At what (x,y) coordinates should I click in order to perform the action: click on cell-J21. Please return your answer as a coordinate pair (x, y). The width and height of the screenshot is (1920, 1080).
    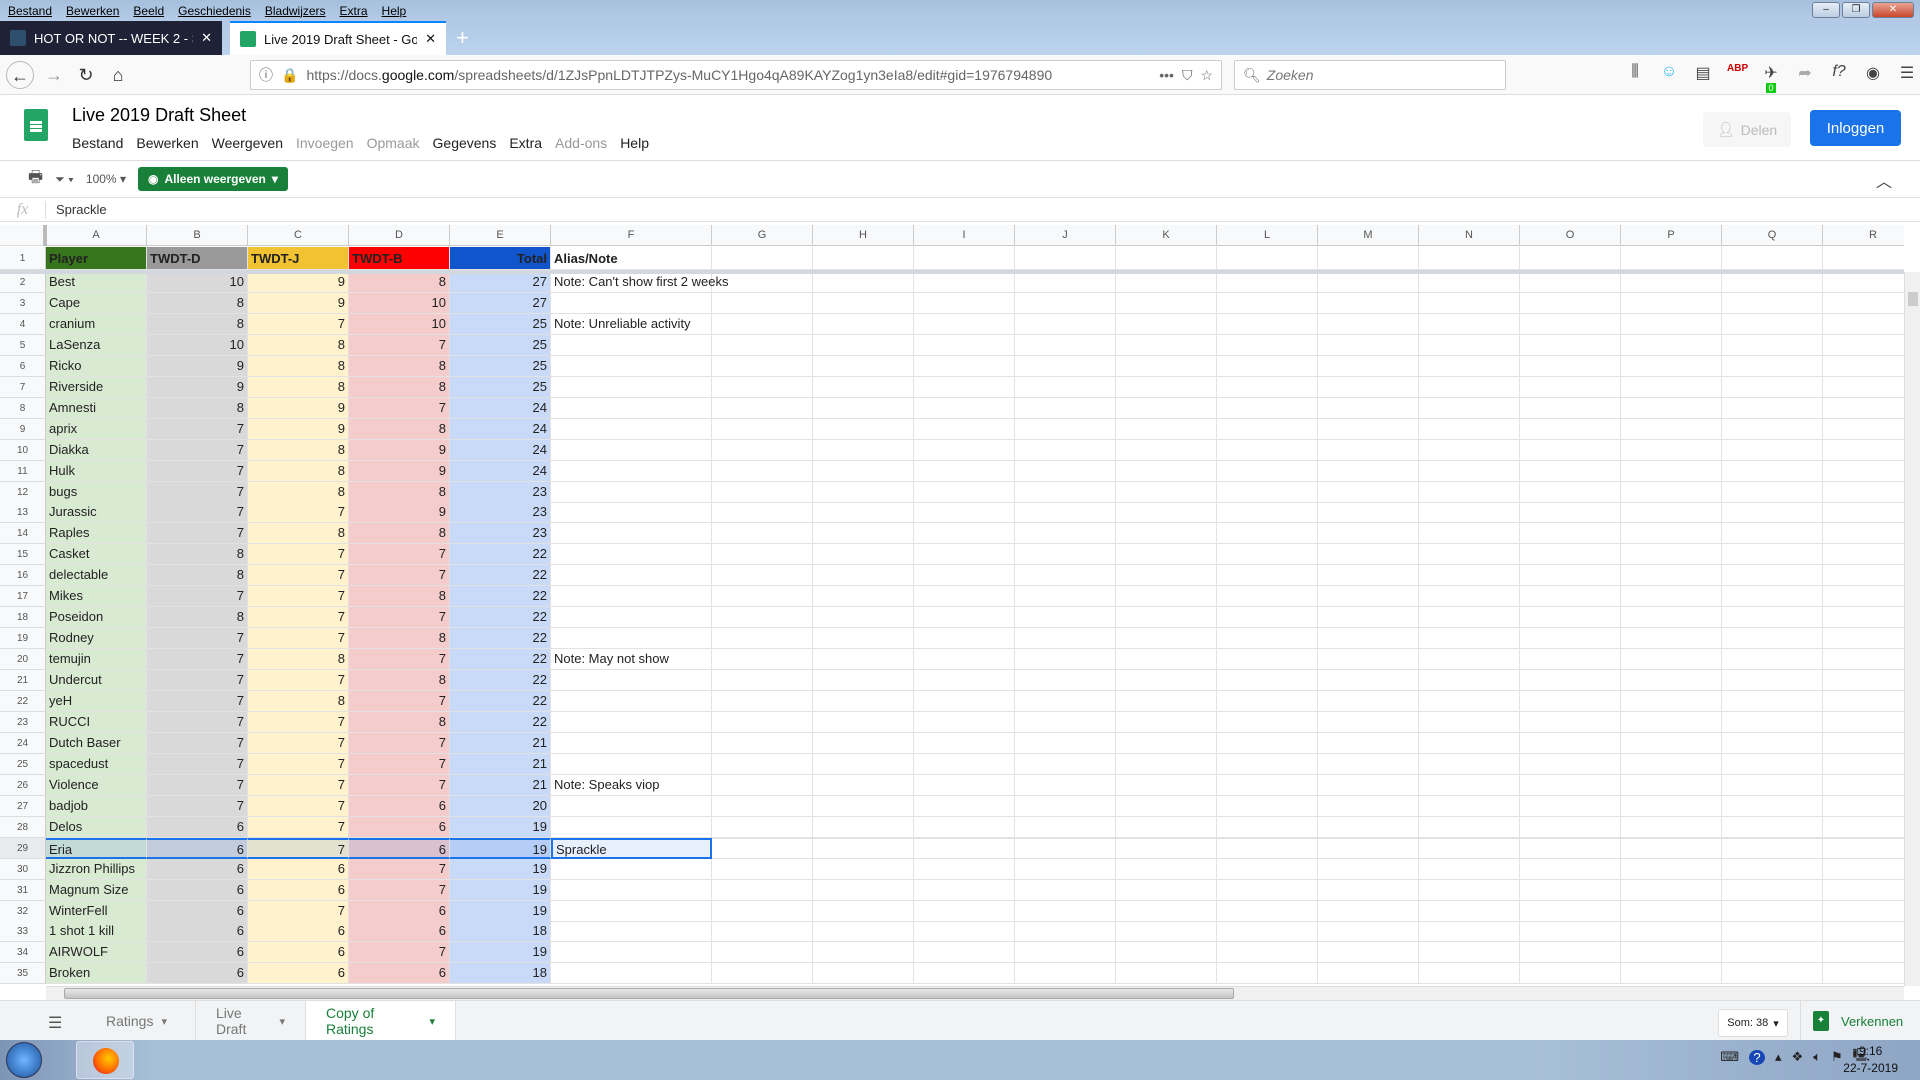
    Looking at the image, I should click on (1065, 681).